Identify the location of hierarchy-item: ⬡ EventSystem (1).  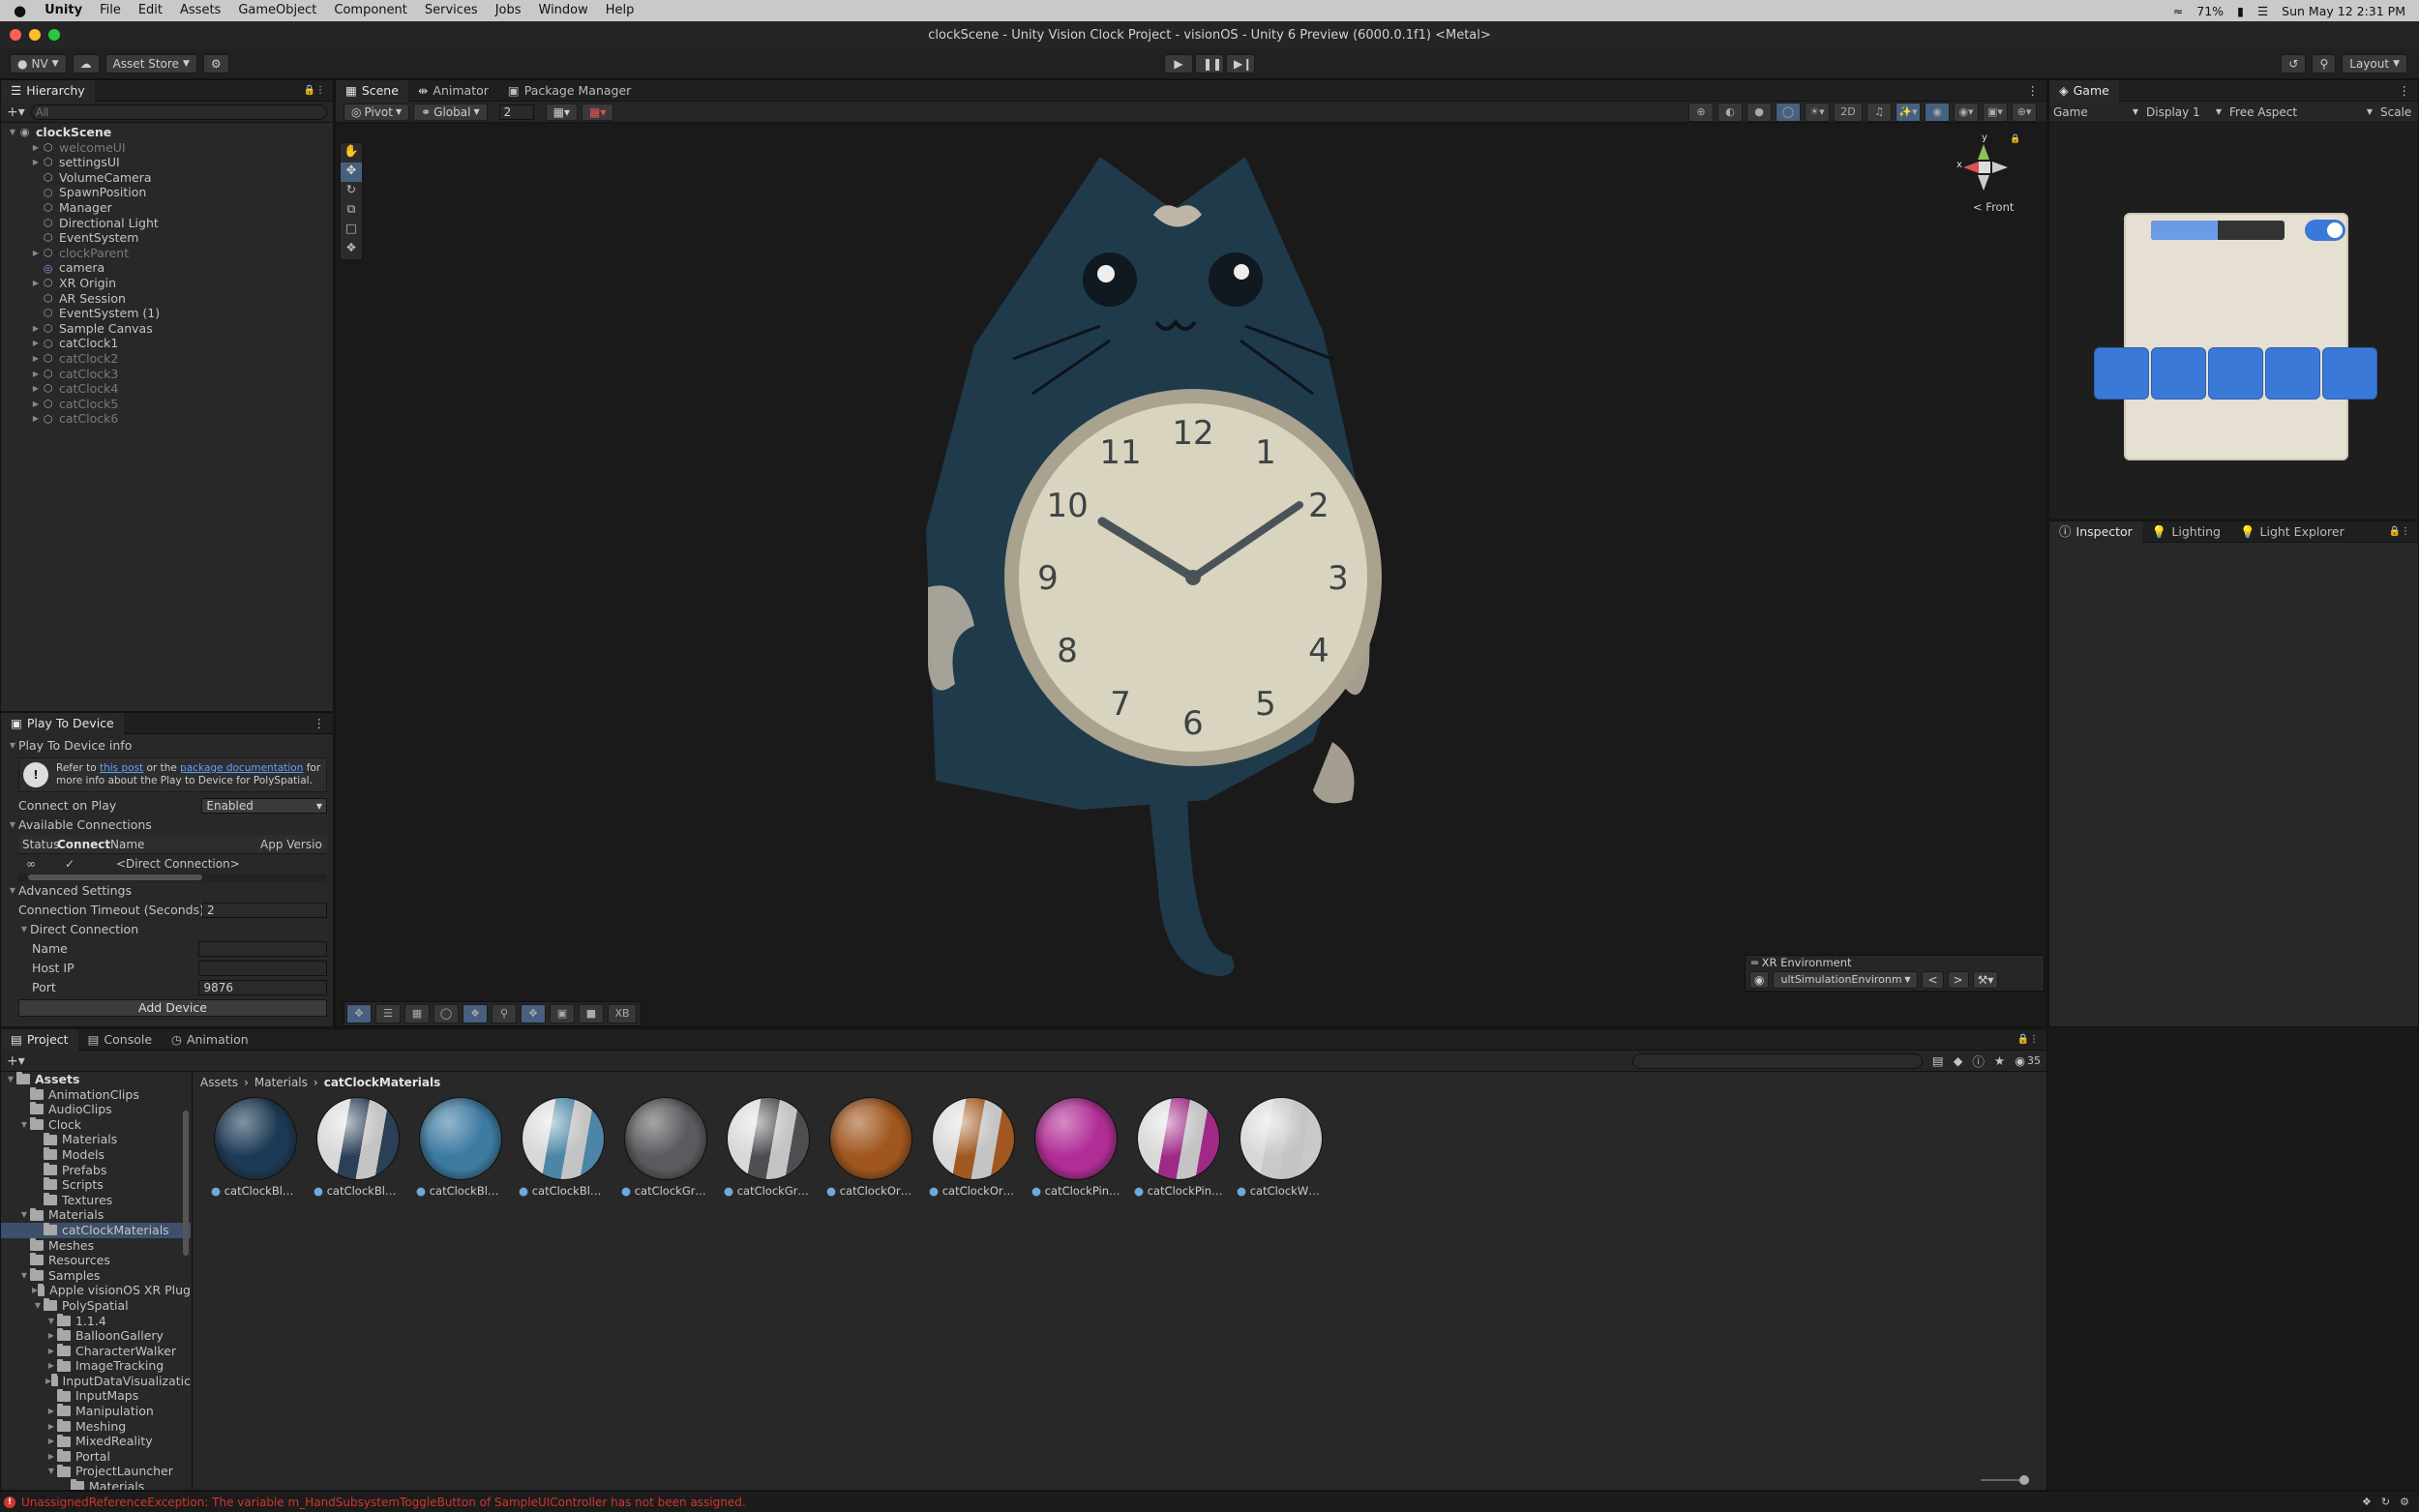
(167, 314).